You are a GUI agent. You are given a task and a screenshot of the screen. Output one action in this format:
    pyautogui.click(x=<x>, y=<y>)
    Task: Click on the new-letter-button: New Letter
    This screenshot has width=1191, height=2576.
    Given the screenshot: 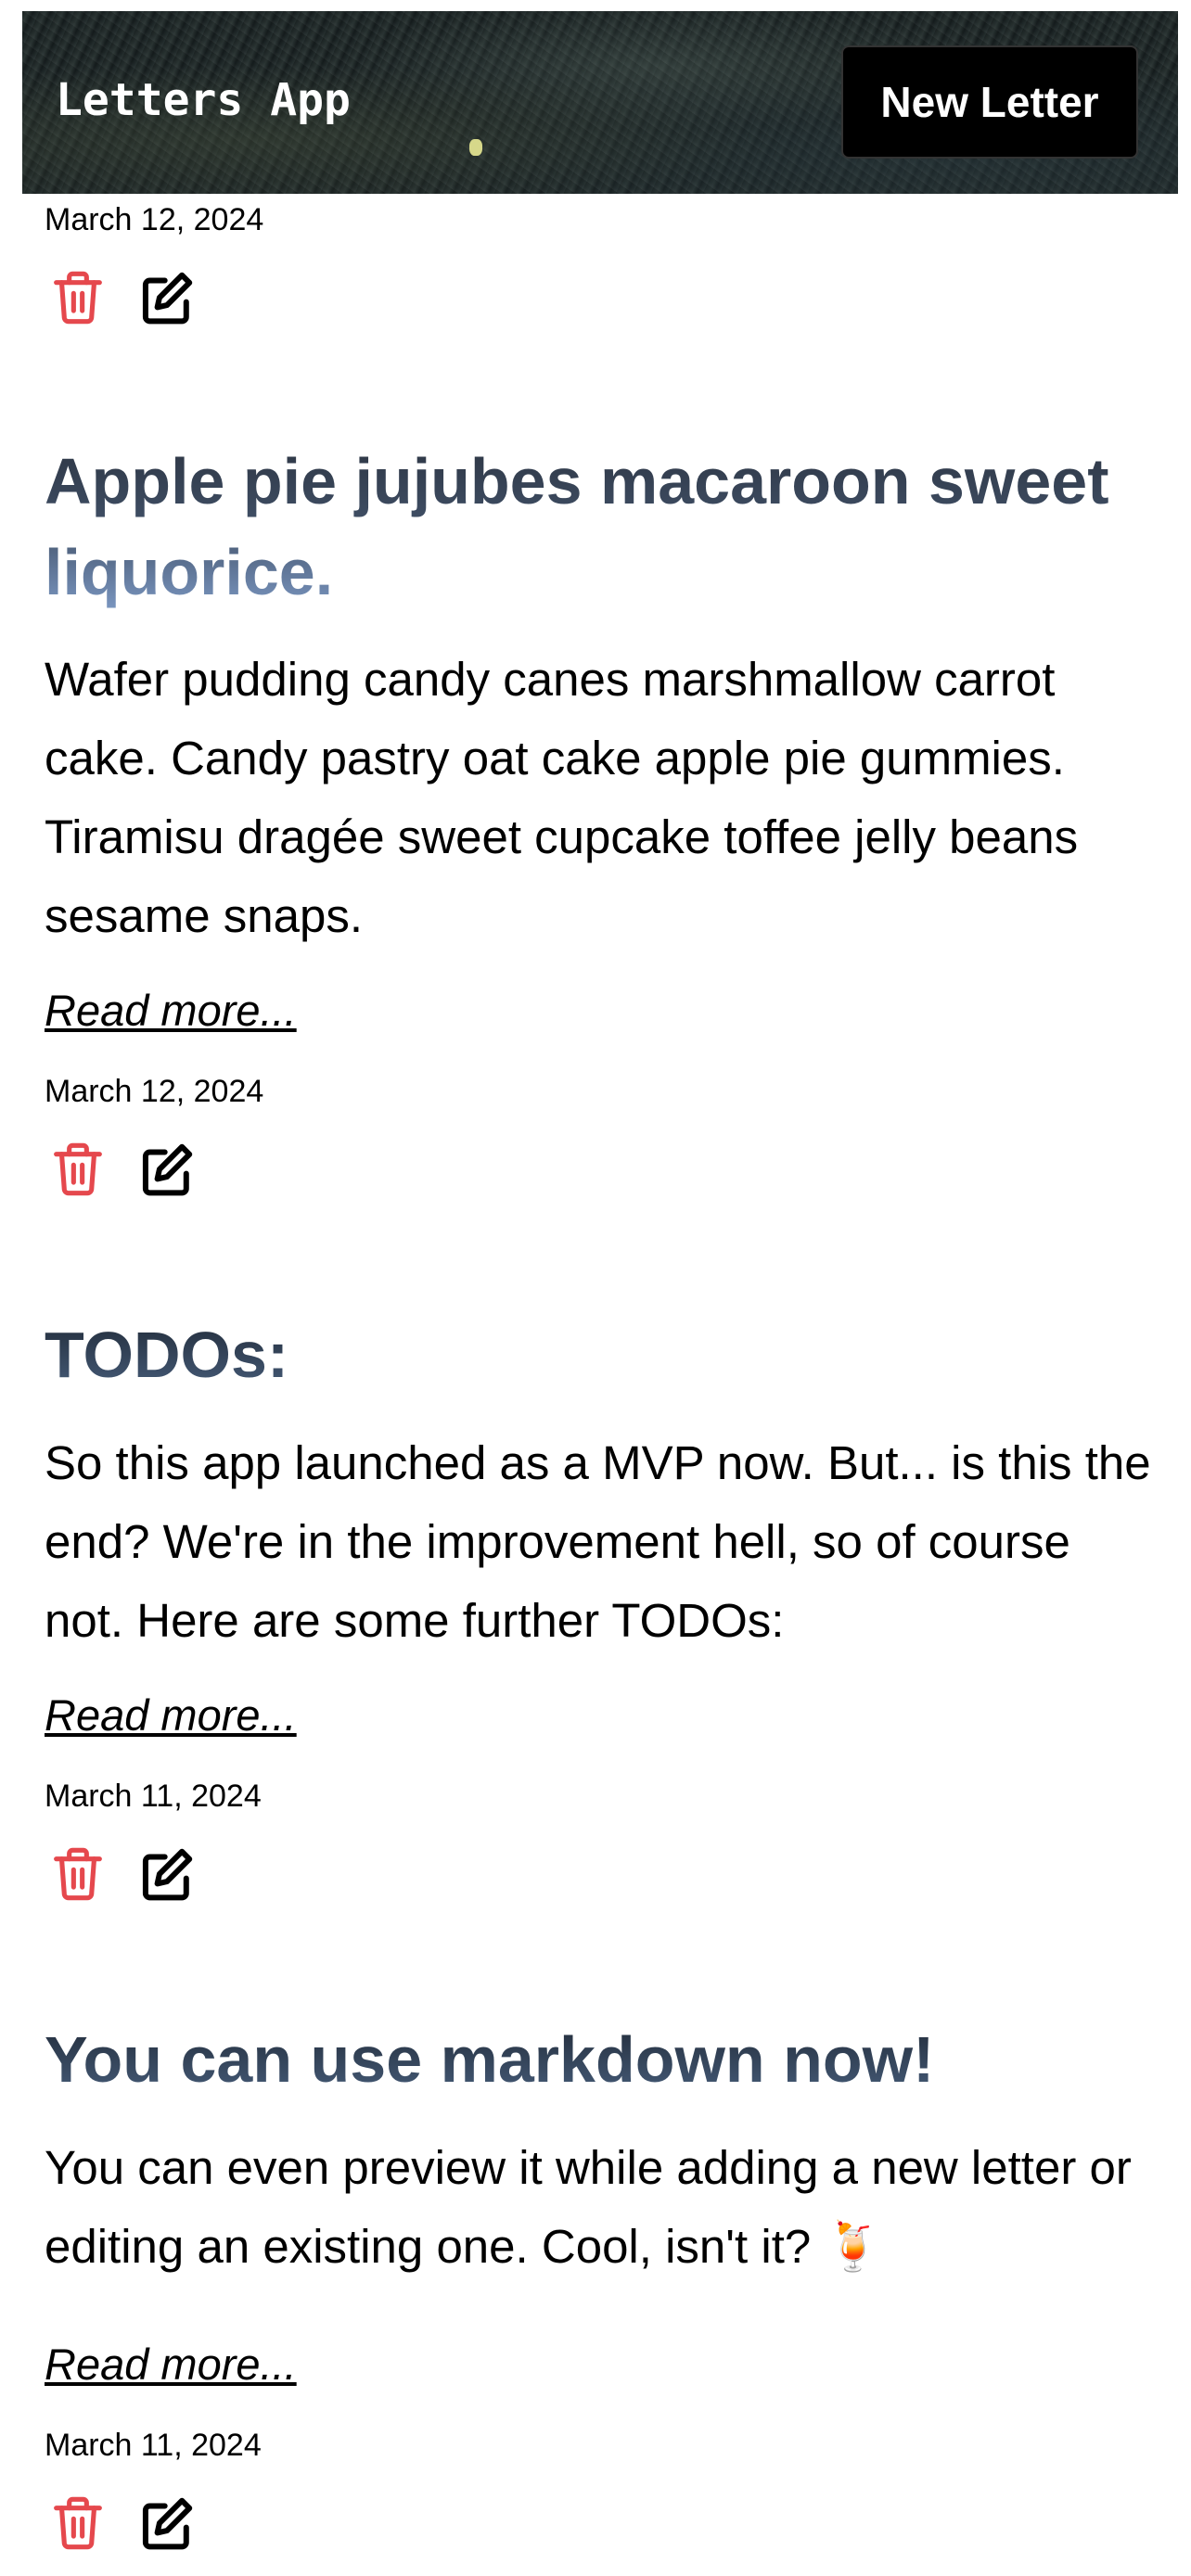 What is the action you would take?
    pyautogui.click(x=989, y=102)
    